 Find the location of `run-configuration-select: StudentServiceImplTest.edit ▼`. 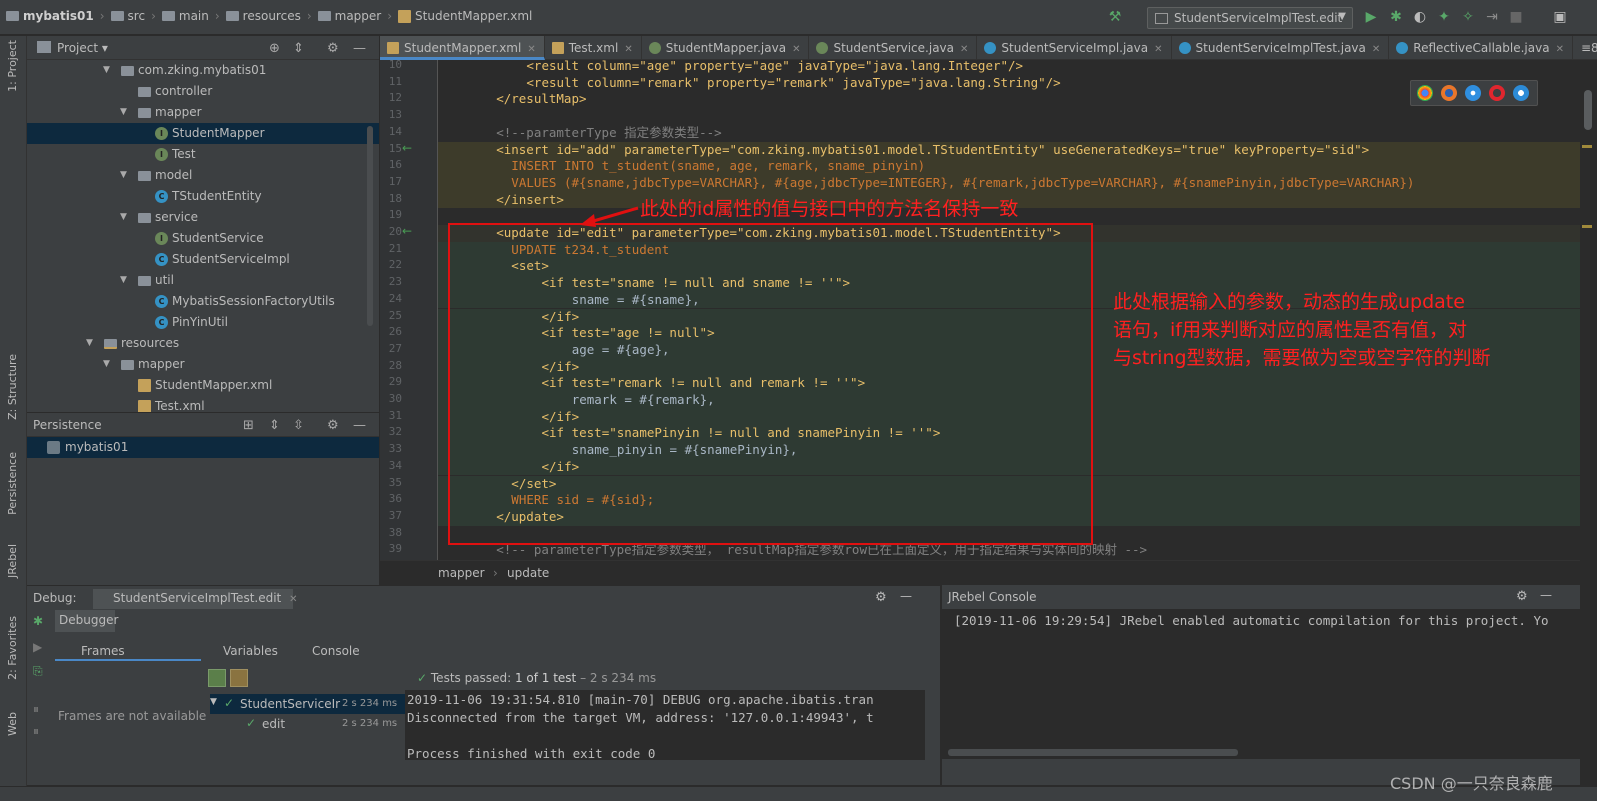

run-configuration-select: StudentServiceImplTest.edit ▼ is located at coordinates (1250, 18).